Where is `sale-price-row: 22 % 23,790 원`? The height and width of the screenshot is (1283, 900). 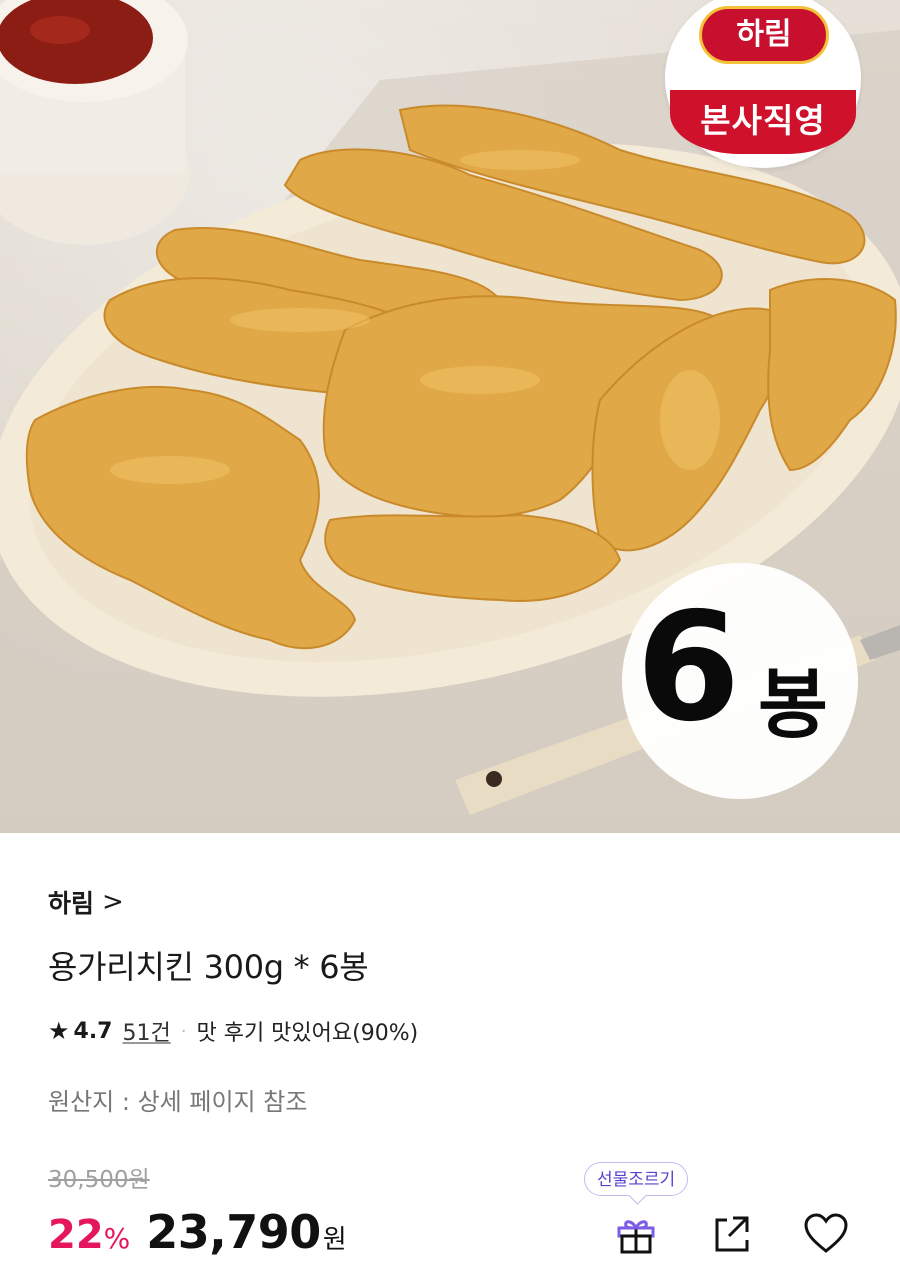
sale-price-row: 22 % 23,790 원 is located at coordinates (197, 1232).